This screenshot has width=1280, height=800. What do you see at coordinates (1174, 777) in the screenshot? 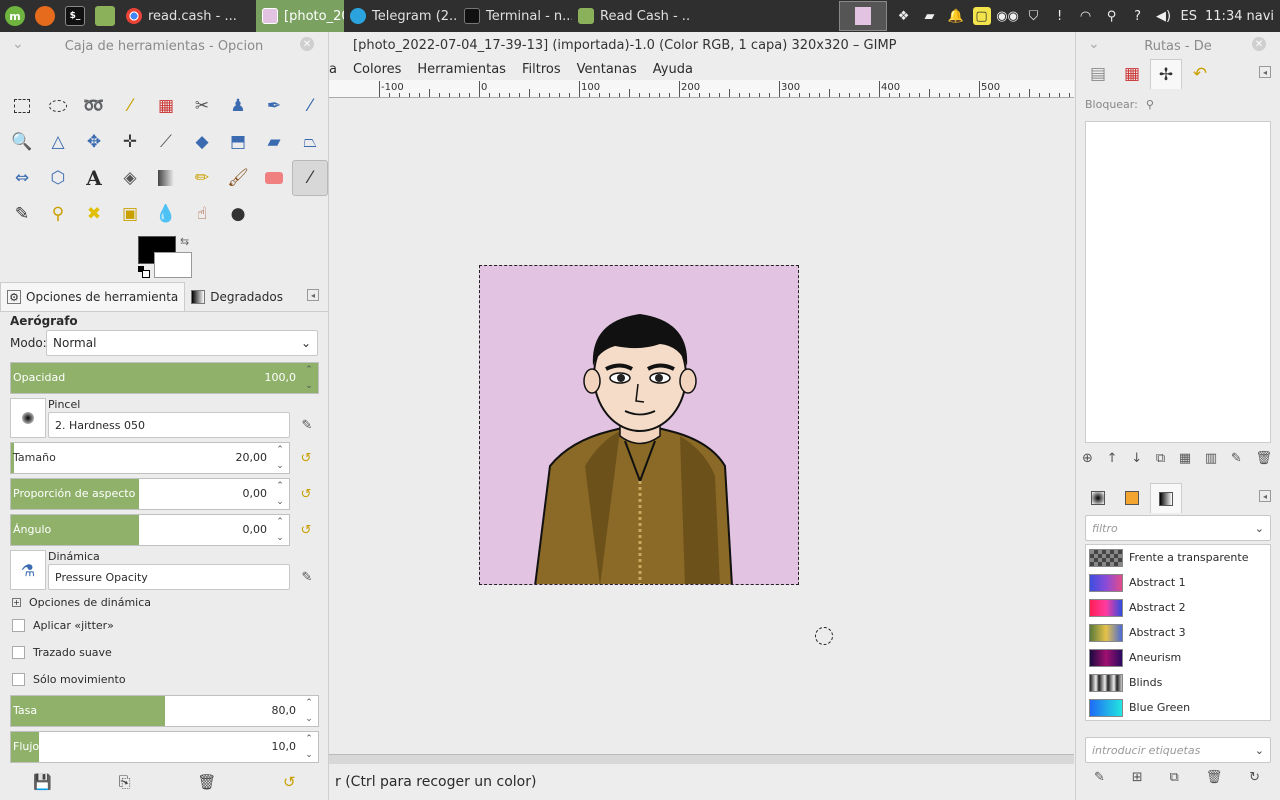
I see `duplicate-gradient-icon: ⧉` at bounding box center [1174, 777].